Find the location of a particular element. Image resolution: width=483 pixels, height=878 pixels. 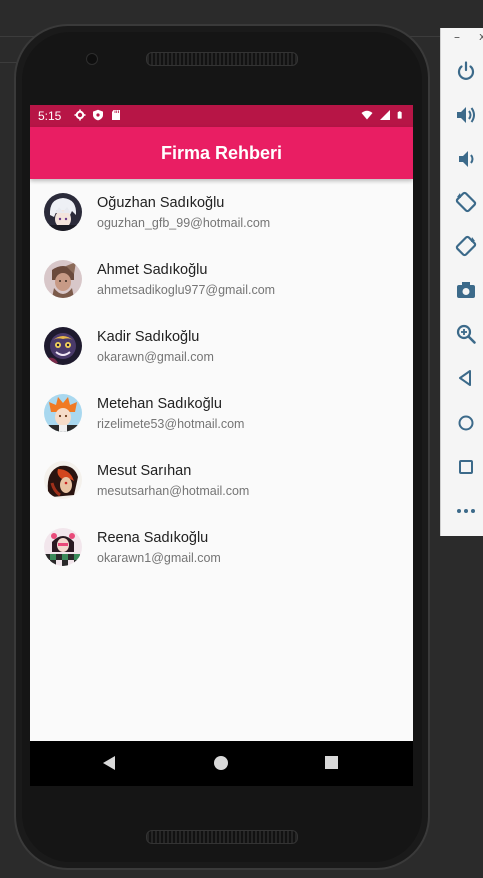

signal-icon is located at coordinates (385, 115).